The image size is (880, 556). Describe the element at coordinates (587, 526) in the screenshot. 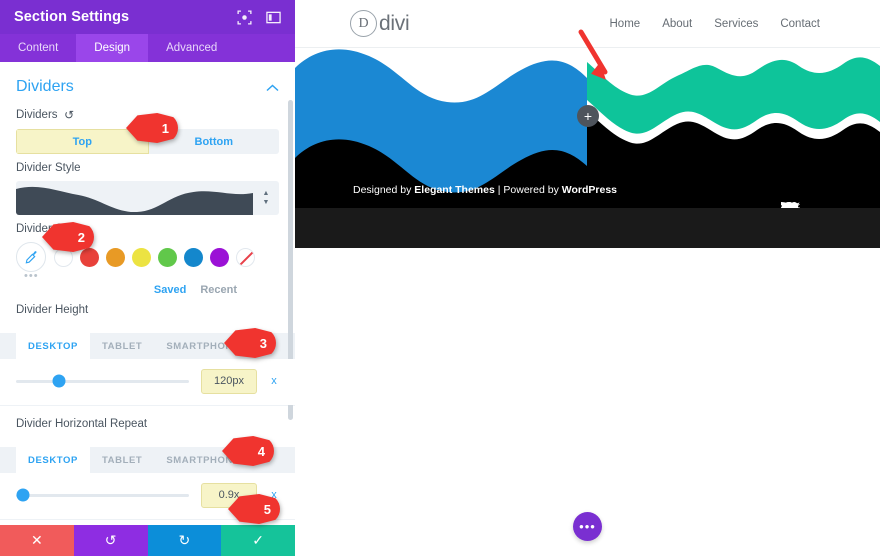

I see `page-settings-fab: •••` at that location.